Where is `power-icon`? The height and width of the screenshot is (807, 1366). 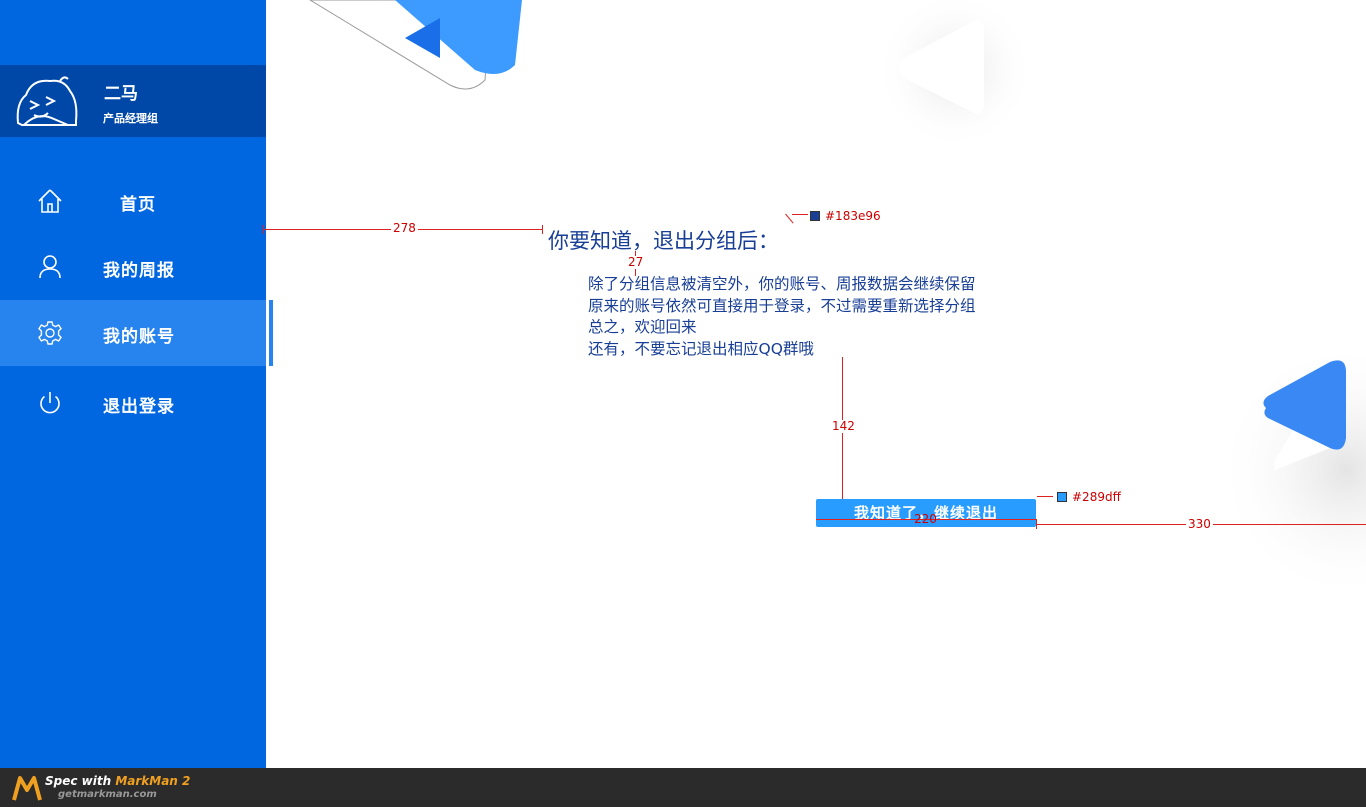 power-icon is located at coordinates (50, 403).